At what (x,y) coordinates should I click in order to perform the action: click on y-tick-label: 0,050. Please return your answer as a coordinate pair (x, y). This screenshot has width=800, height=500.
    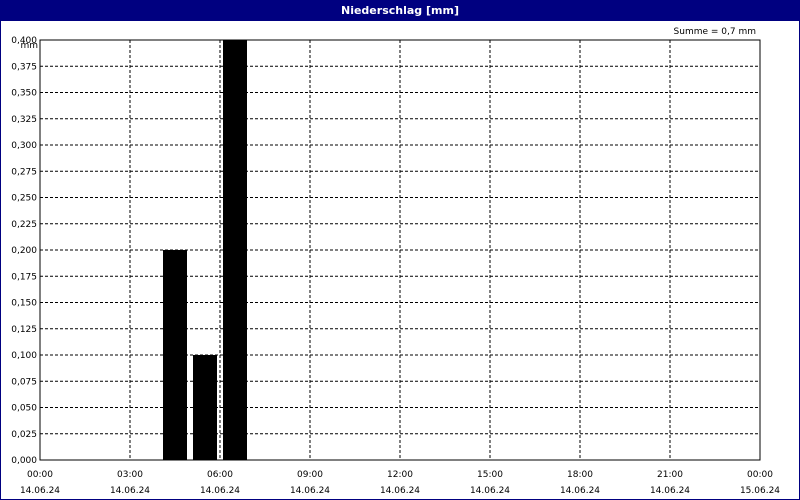
    Looking at the image, I should click on (24, 409).